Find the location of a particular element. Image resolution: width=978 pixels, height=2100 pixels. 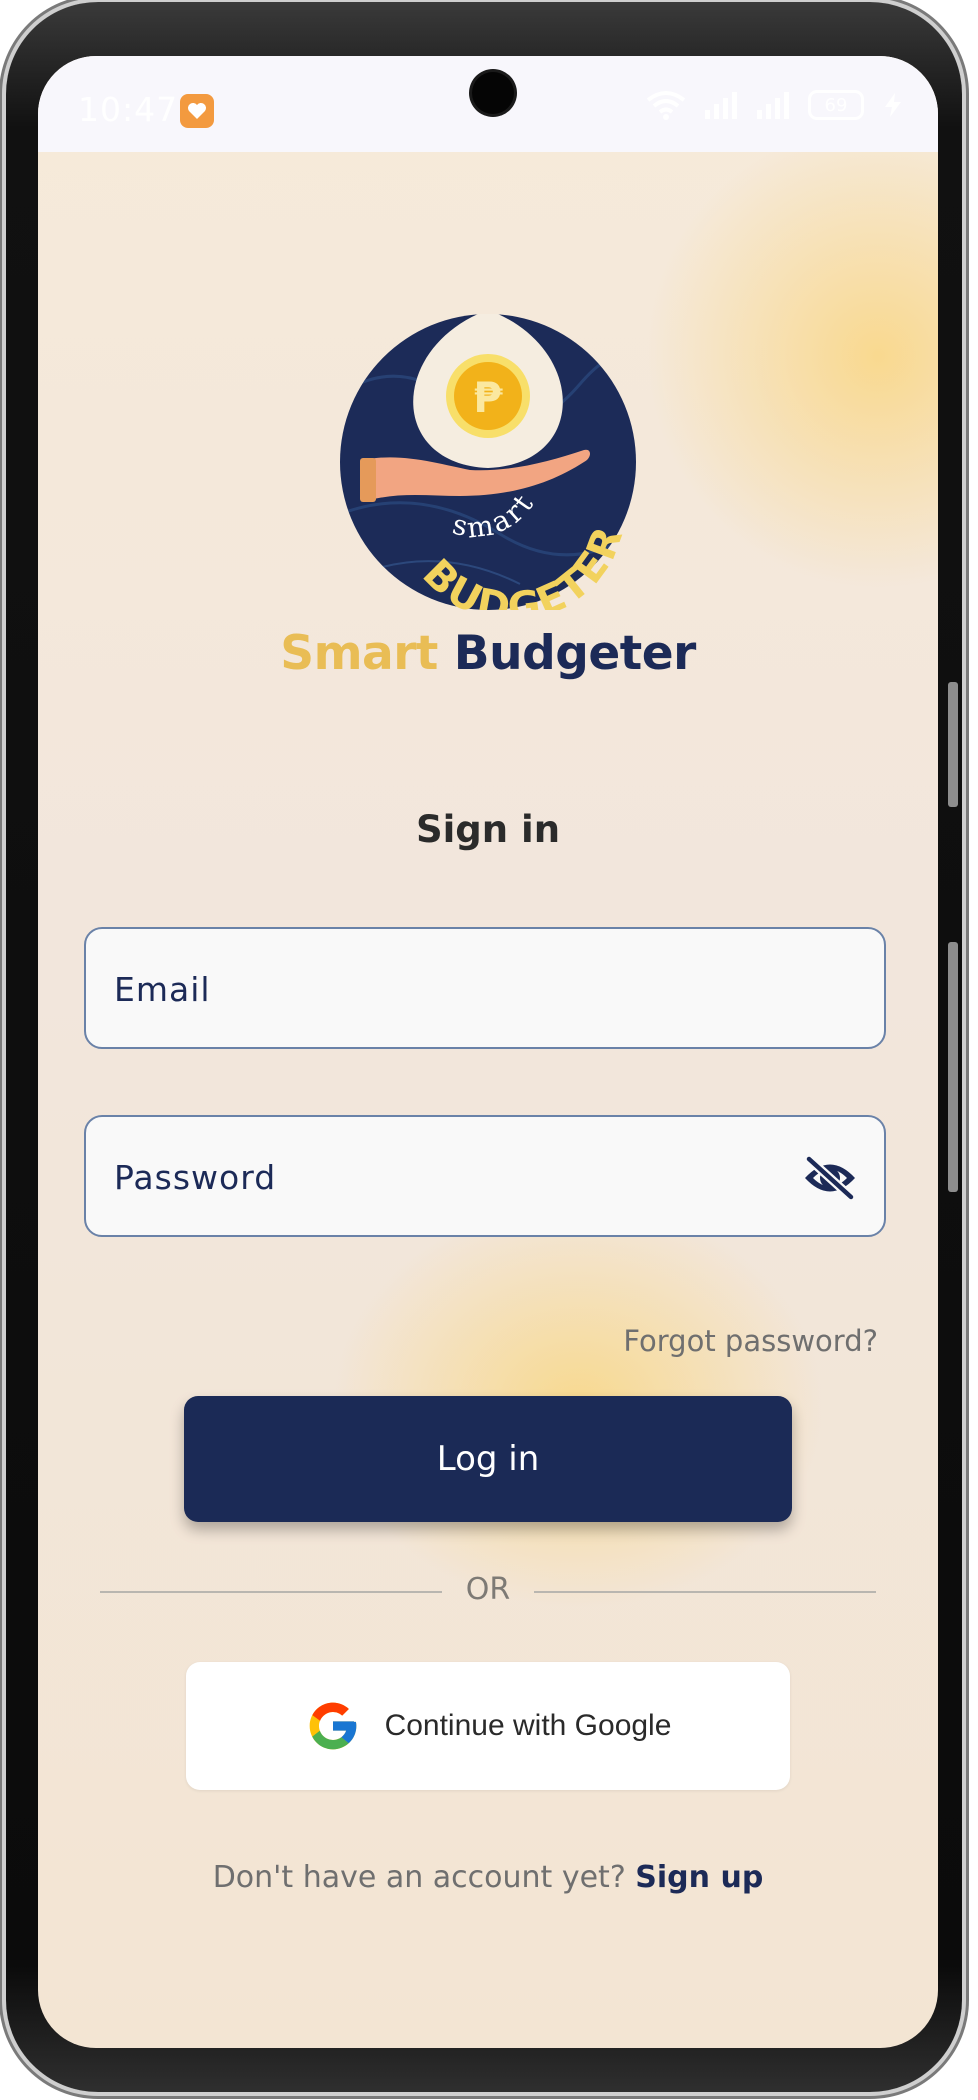

eye-off-icon is located at coordinates (830, 1178).